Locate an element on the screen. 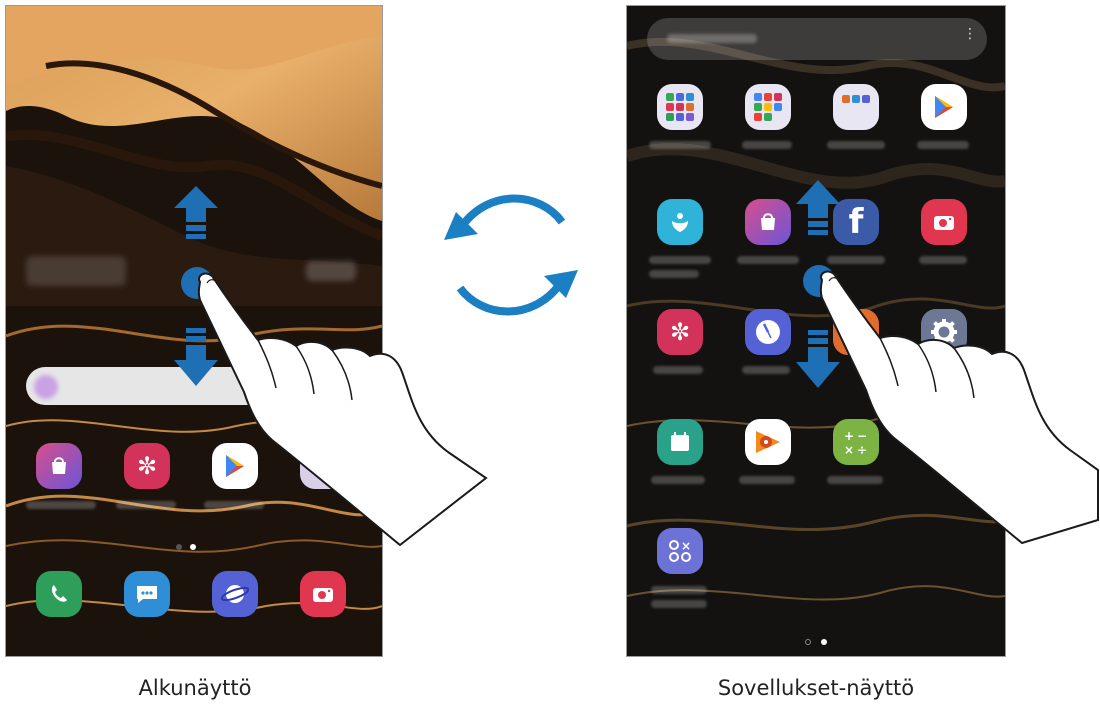 The height and width of the screenshot is (711, 1100). home-screen-caption: Alkunäyttö is located at coordinates (195, 688).